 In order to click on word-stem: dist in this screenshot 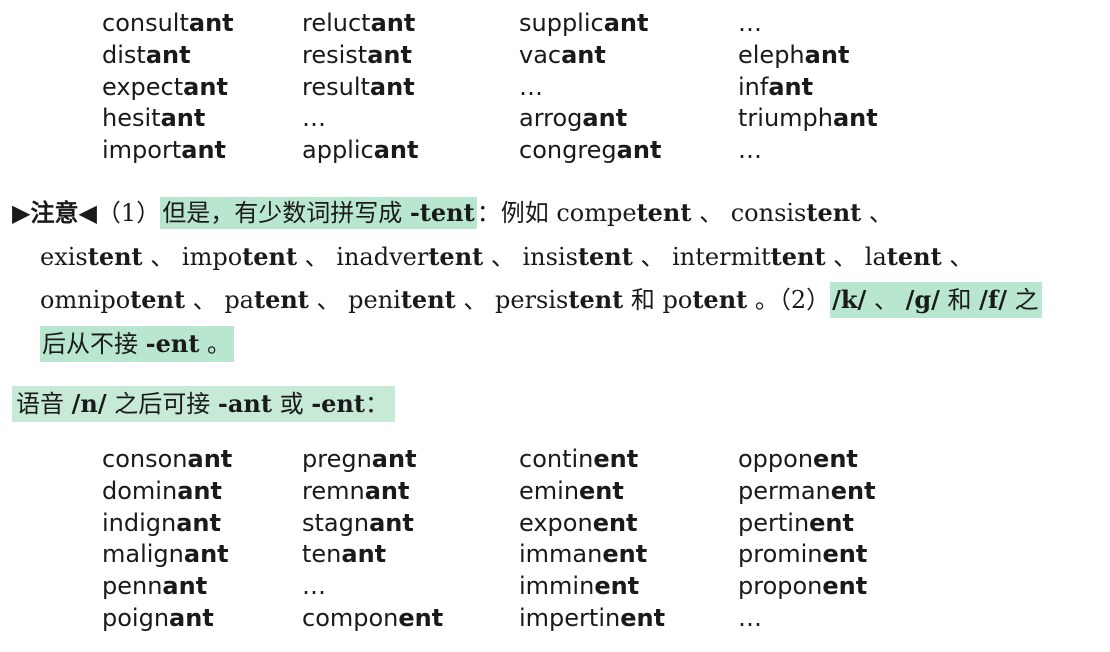, I will do `click(124, 54)`.